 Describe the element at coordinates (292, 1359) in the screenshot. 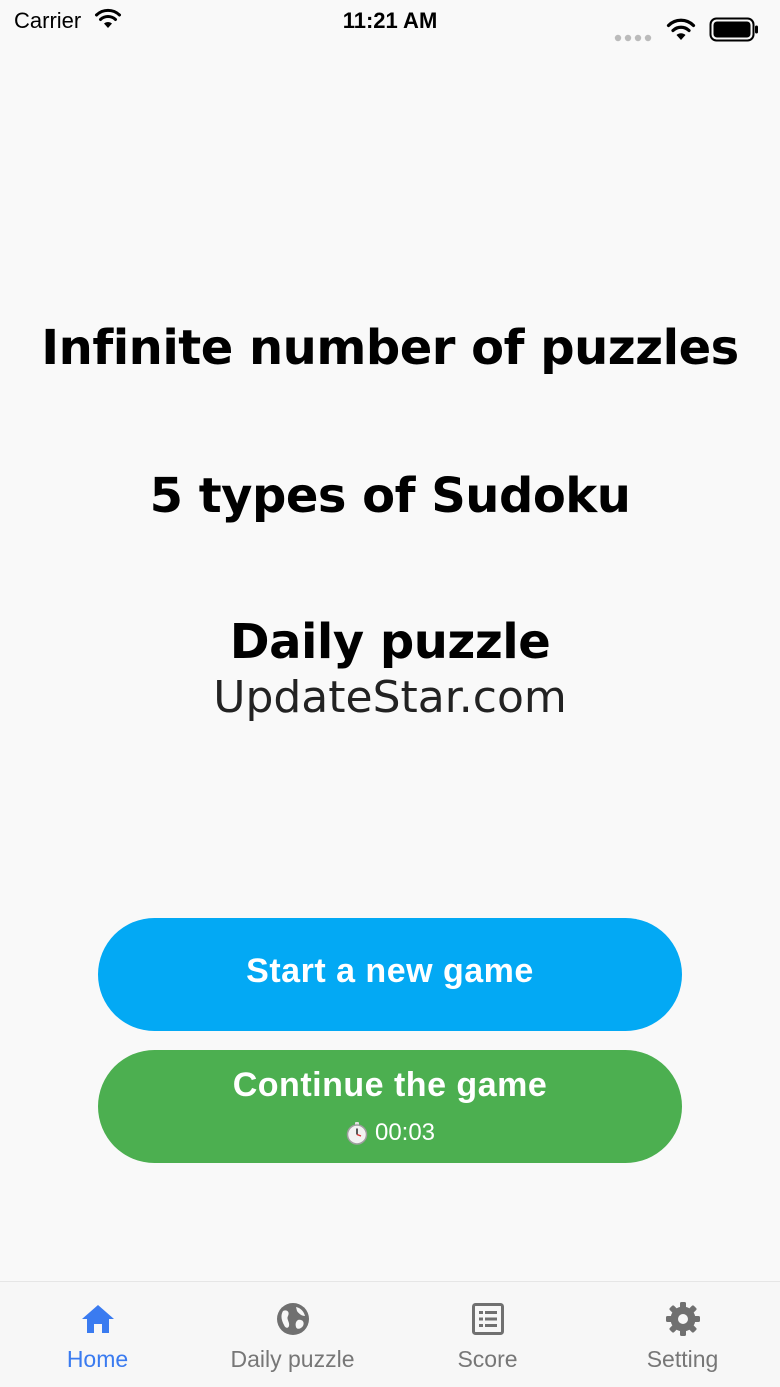

I see `tab-daily-puzzle-label: Daily puzzle` at that location.